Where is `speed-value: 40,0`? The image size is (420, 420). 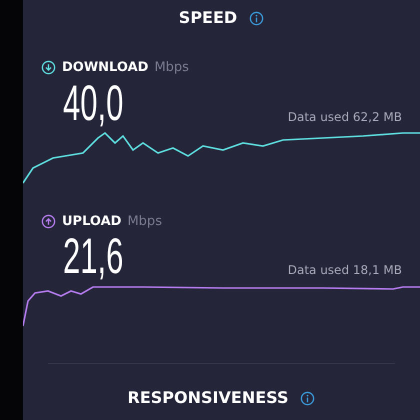 speed-value: 40,0 is located at coordinates (93, 103).